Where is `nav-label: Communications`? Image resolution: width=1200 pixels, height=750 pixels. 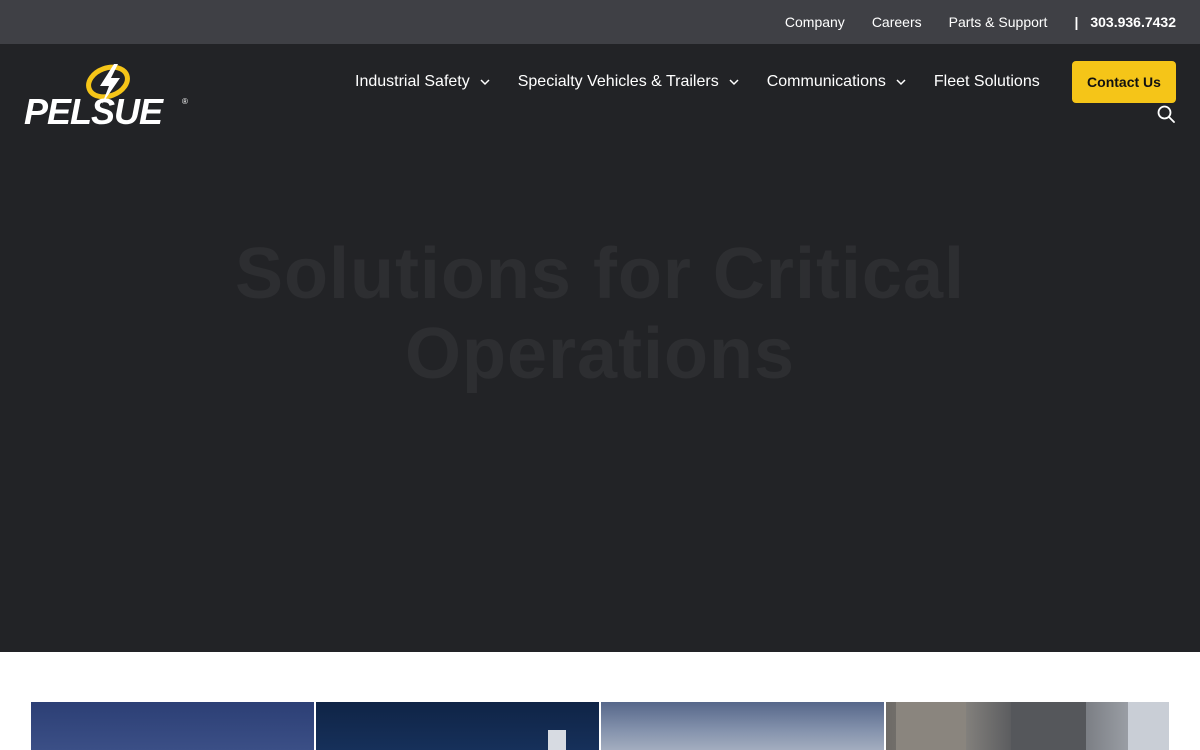
nav-label: Communications is located at coordinates (826, 81).